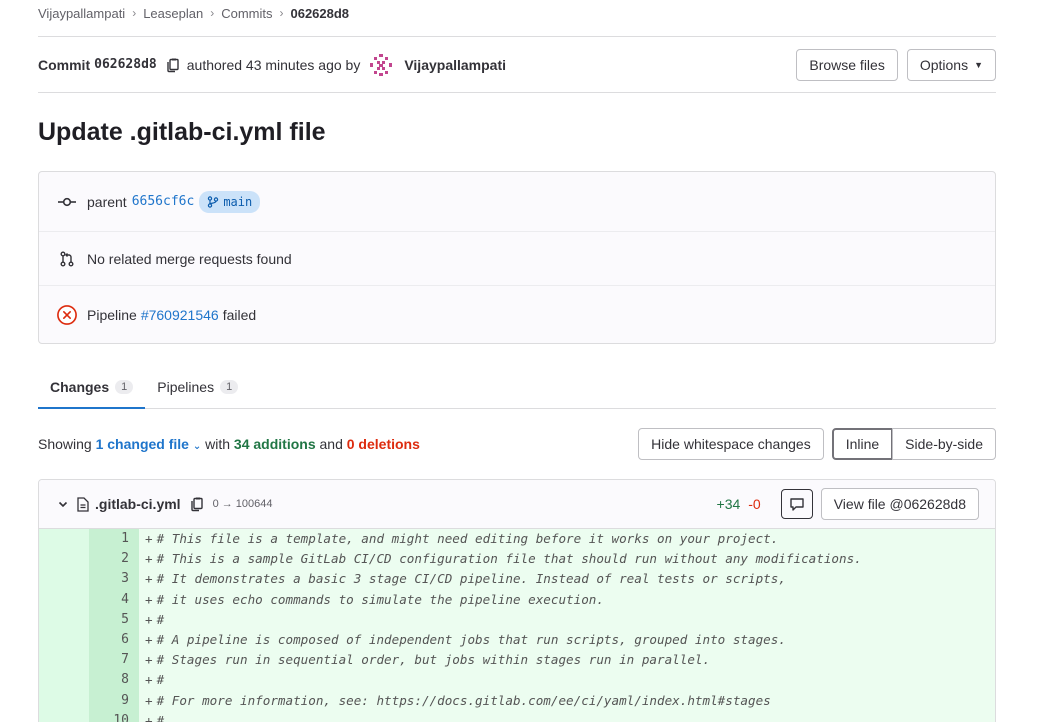 This screenshot has width=1060, height=722. What do you see at coordinates (728, 504) in the screenshot?
I see `file-additions: +34` at bounding box center [728, 504].